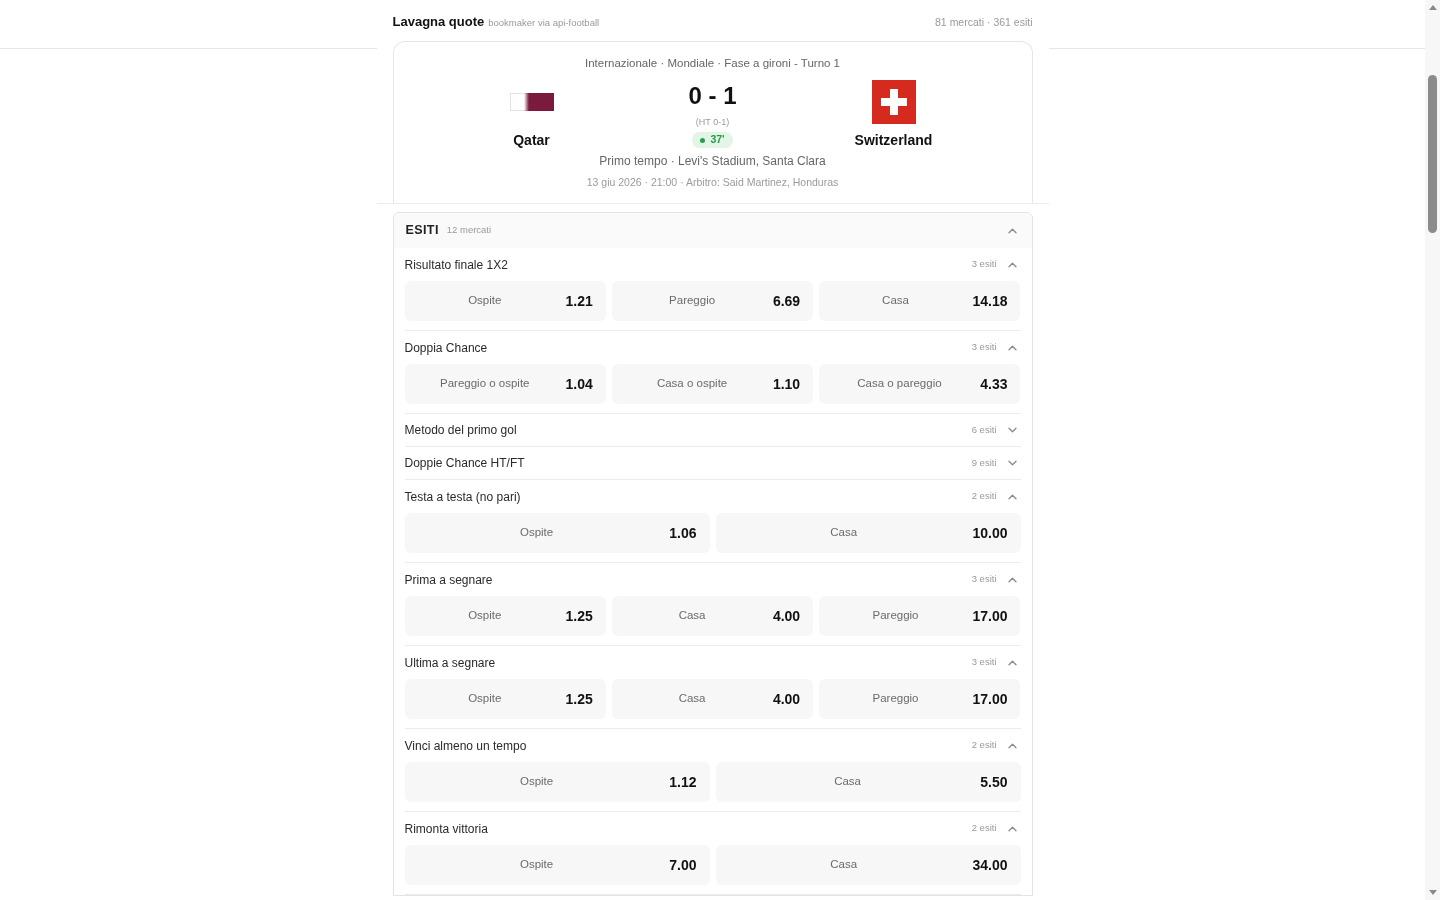 The image size is (1440, 900). I want to click on scroll-down-arrow-icon, so click(1432, 892).